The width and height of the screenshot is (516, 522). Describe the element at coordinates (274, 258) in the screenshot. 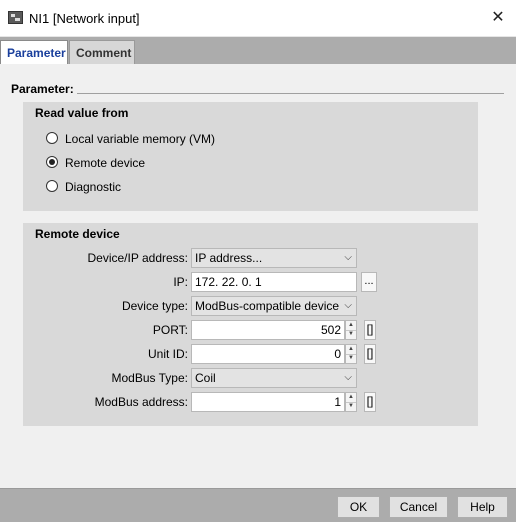

I see `device-ip-address-select: IP address... ⌵` at that location.